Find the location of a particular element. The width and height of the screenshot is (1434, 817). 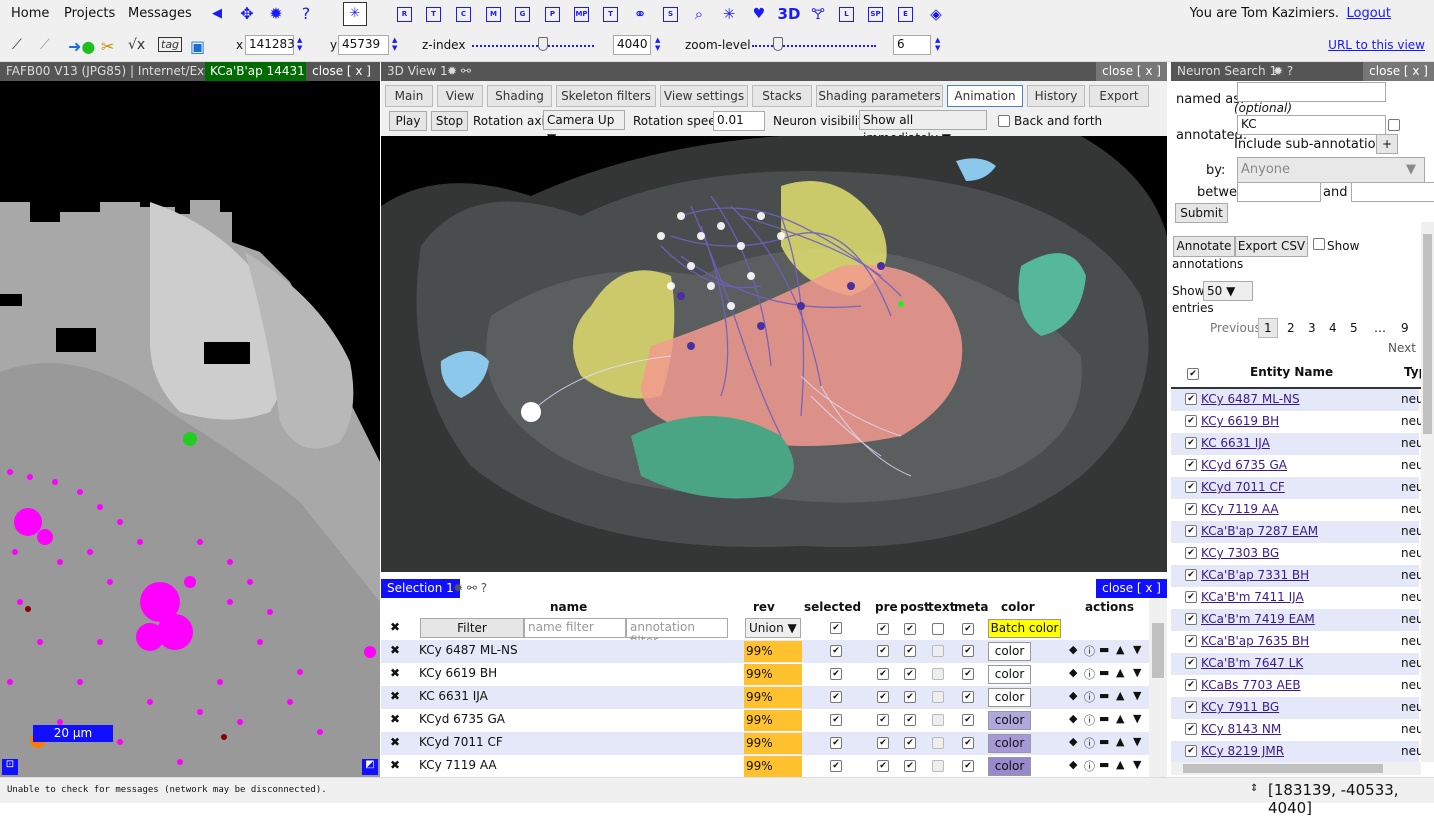

zoom-level-input: 6 is located at coordinates (912, 45).